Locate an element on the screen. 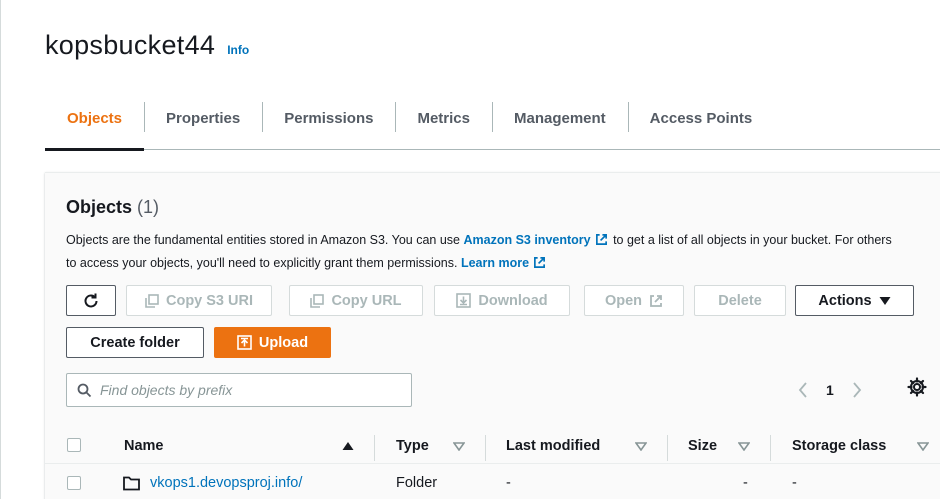  search-icon is located at coordinates (84, 390).